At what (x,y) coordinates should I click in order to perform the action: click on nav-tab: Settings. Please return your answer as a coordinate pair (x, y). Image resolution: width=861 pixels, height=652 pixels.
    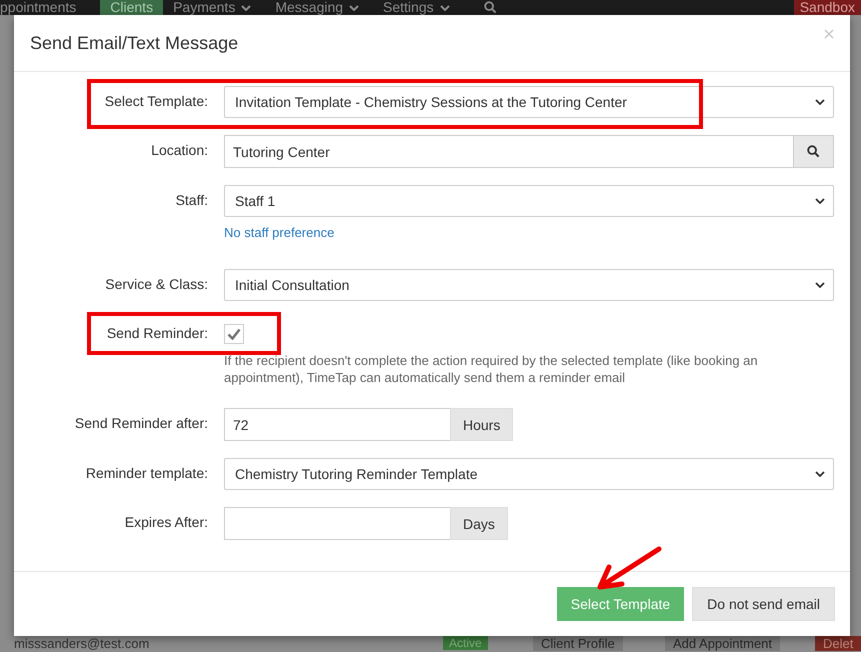
    Looking at the image, I should click on (423, 7).